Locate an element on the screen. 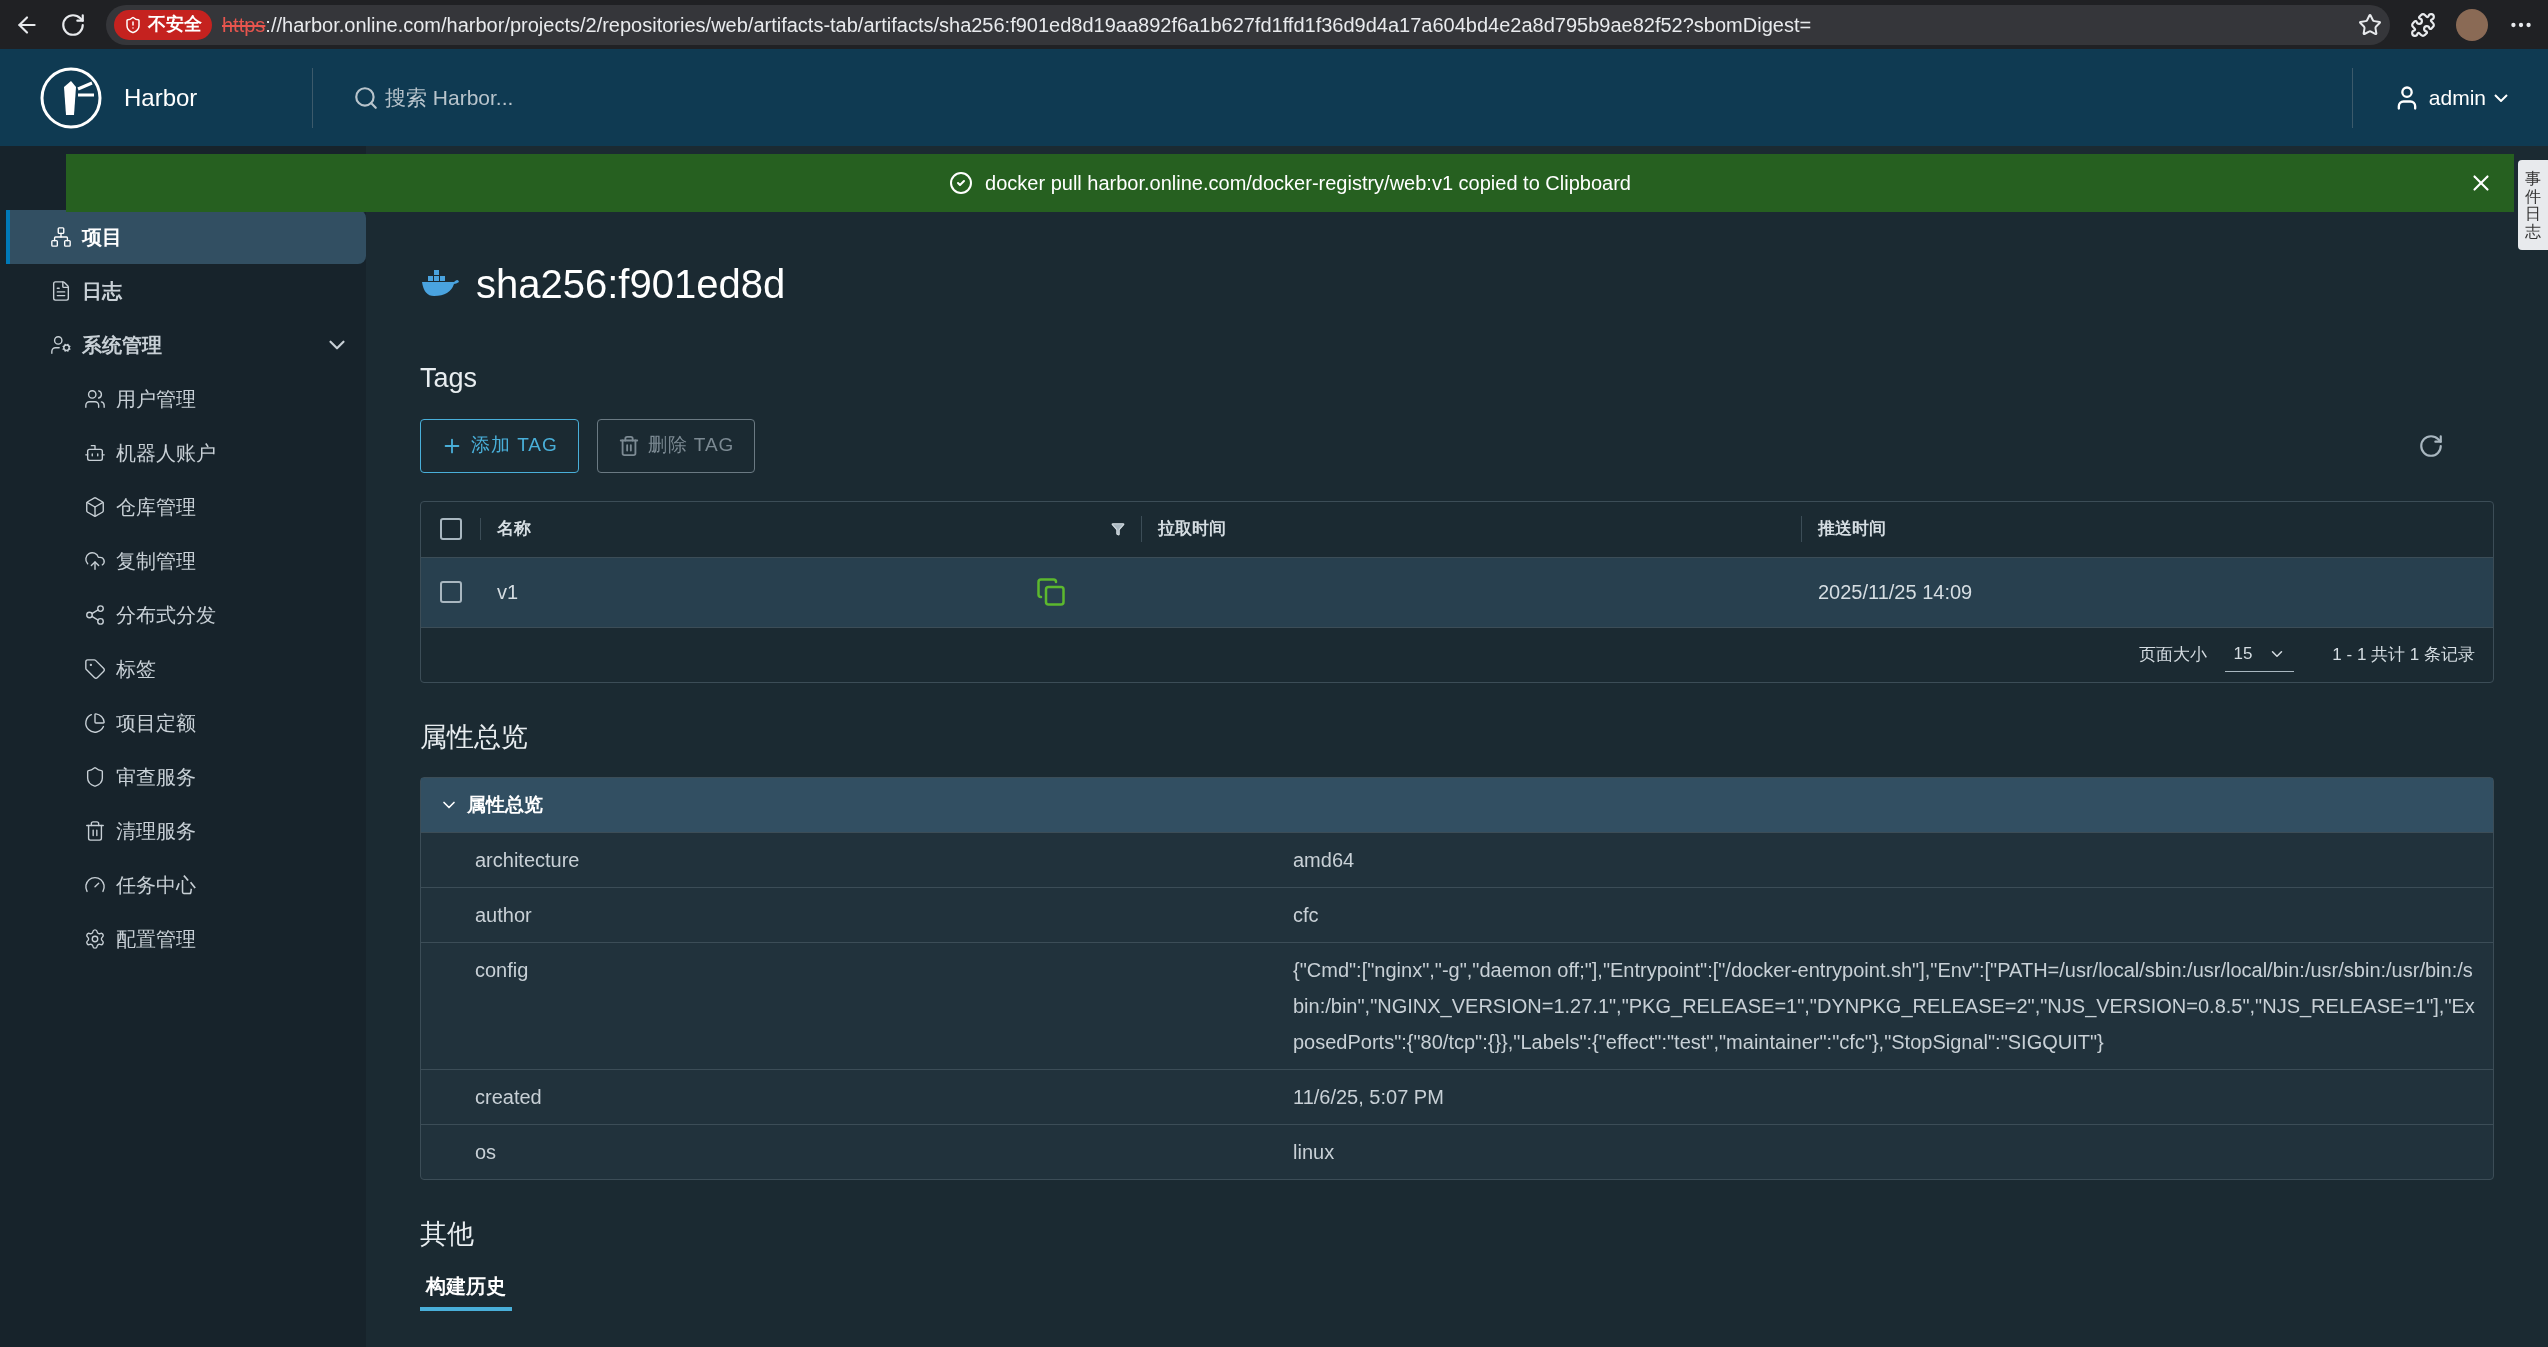 The image size is (2548, 1347). avatar is located at coordinates (2472, 24).